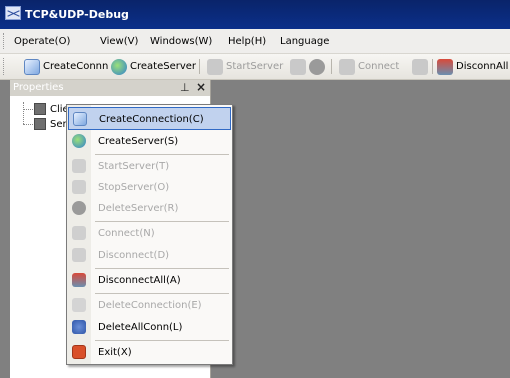 Image resolution: width=510 pixels, height=378 pixels. I want to click on menu-windows: Windows(W), so click(181, 41).